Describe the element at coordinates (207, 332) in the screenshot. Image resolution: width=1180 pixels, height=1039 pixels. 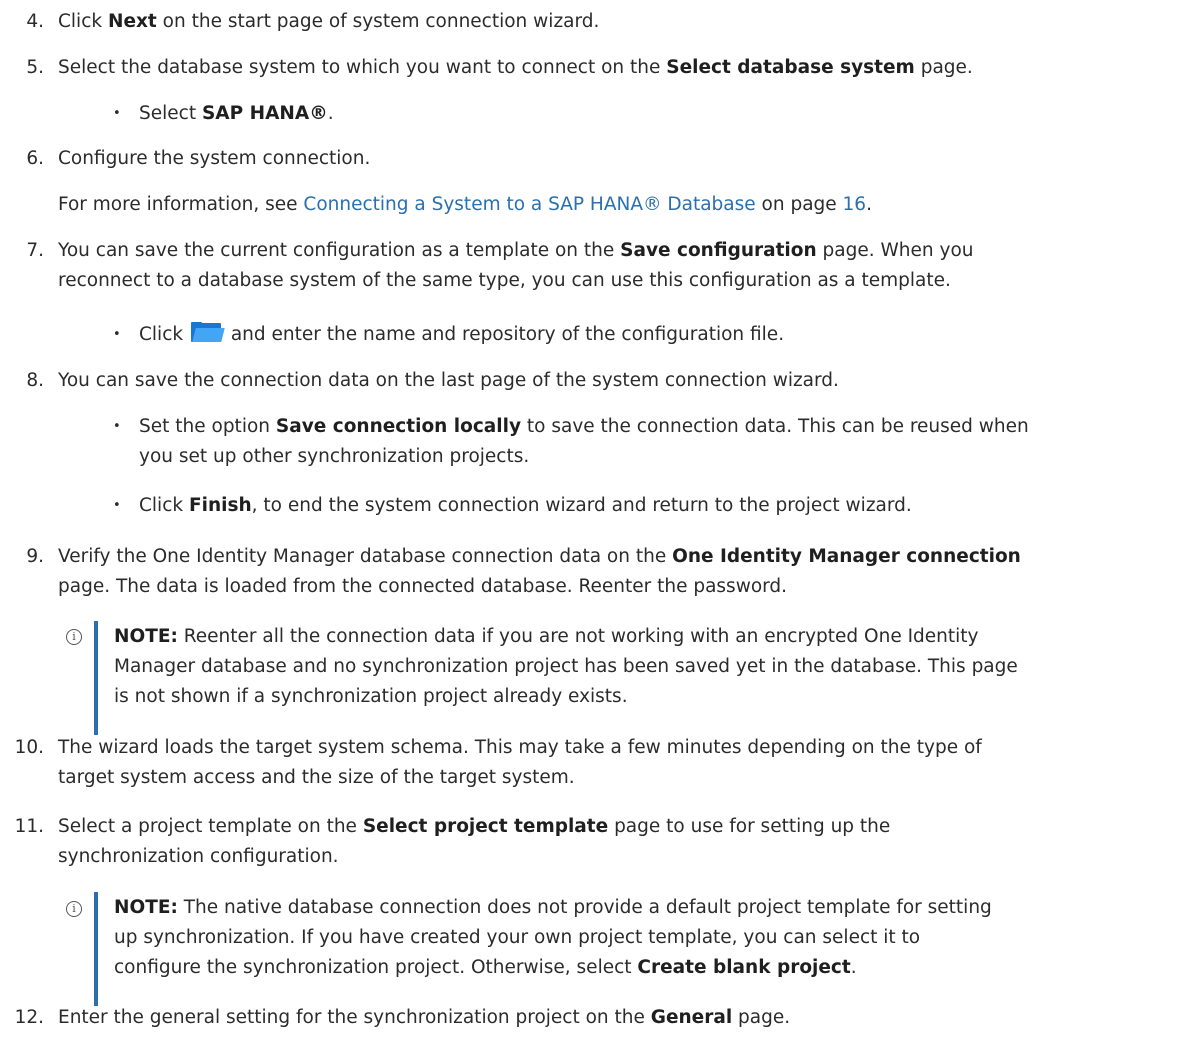
I see `folder-open-icon` at that location.